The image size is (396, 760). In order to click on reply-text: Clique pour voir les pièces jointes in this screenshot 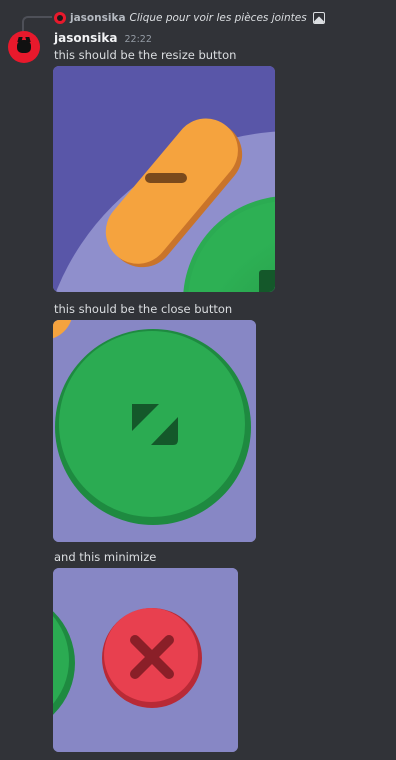, I will do `click(218, 18)`.